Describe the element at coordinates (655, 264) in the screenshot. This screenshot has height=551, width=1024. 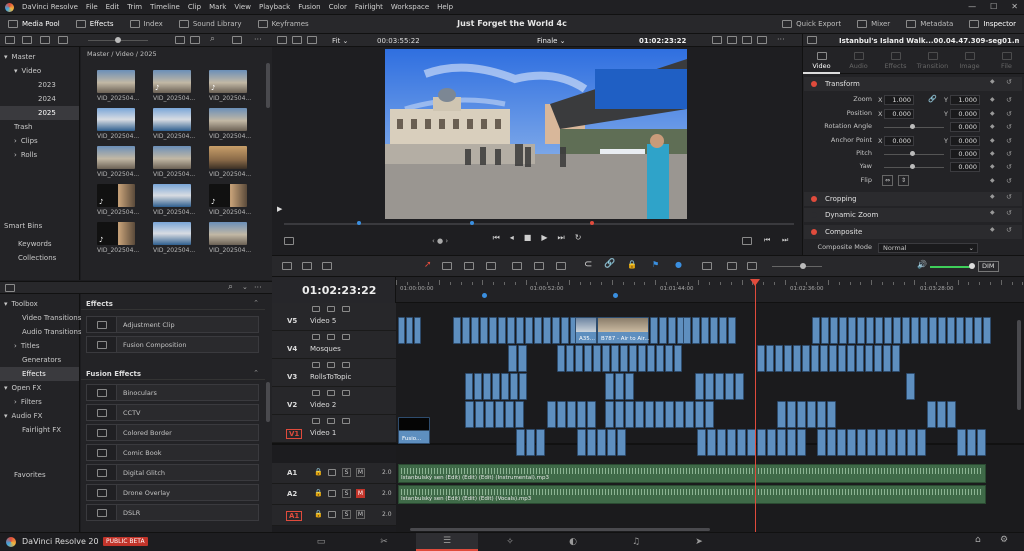
I see `flag-icon: ⚑` at that location.